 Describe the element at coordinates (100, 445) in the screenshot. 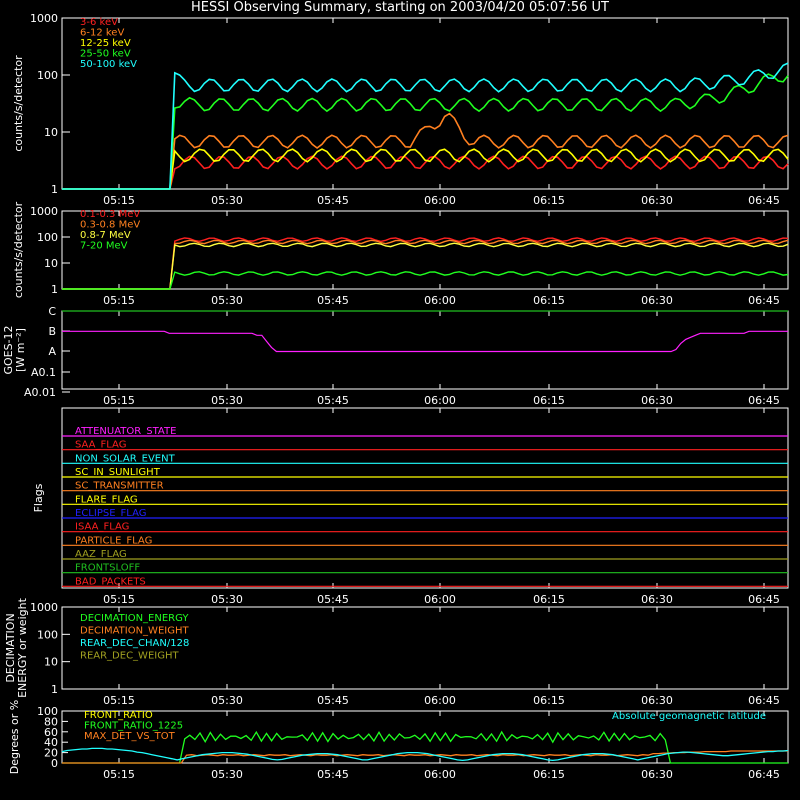

I see `flag-label: SAA_FLAG` at that location.